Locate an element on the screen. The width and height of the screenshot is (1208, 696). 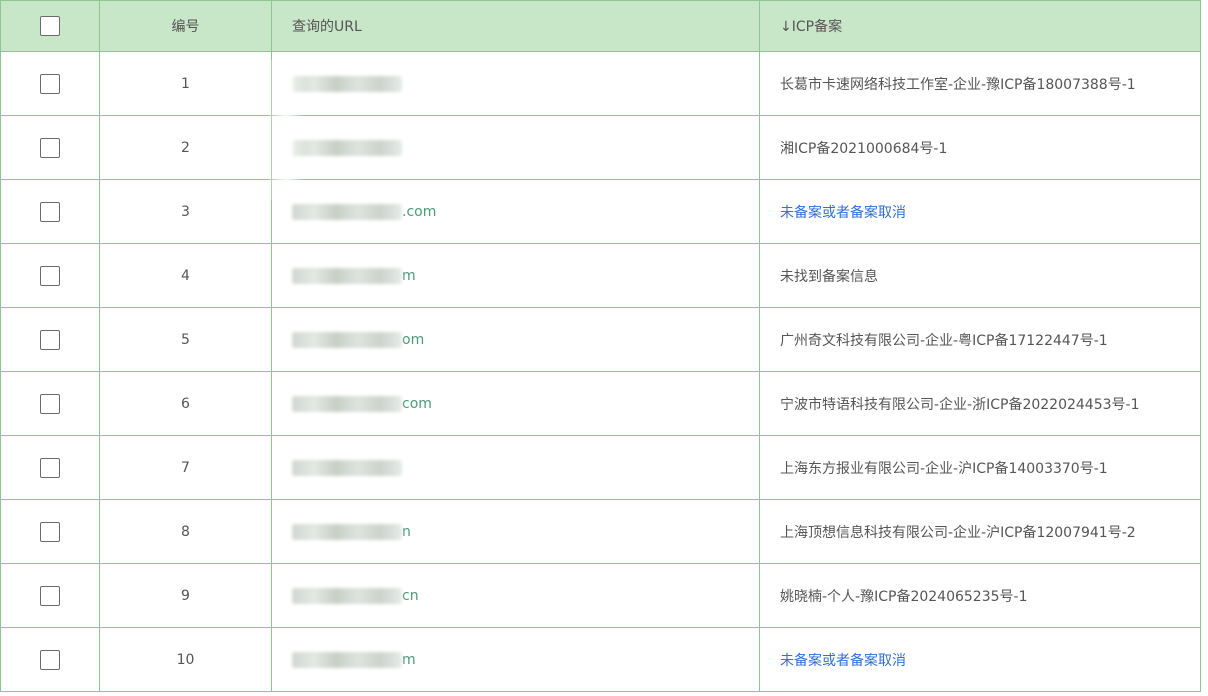
row-url-link: om is located at coordinates (358, 340).